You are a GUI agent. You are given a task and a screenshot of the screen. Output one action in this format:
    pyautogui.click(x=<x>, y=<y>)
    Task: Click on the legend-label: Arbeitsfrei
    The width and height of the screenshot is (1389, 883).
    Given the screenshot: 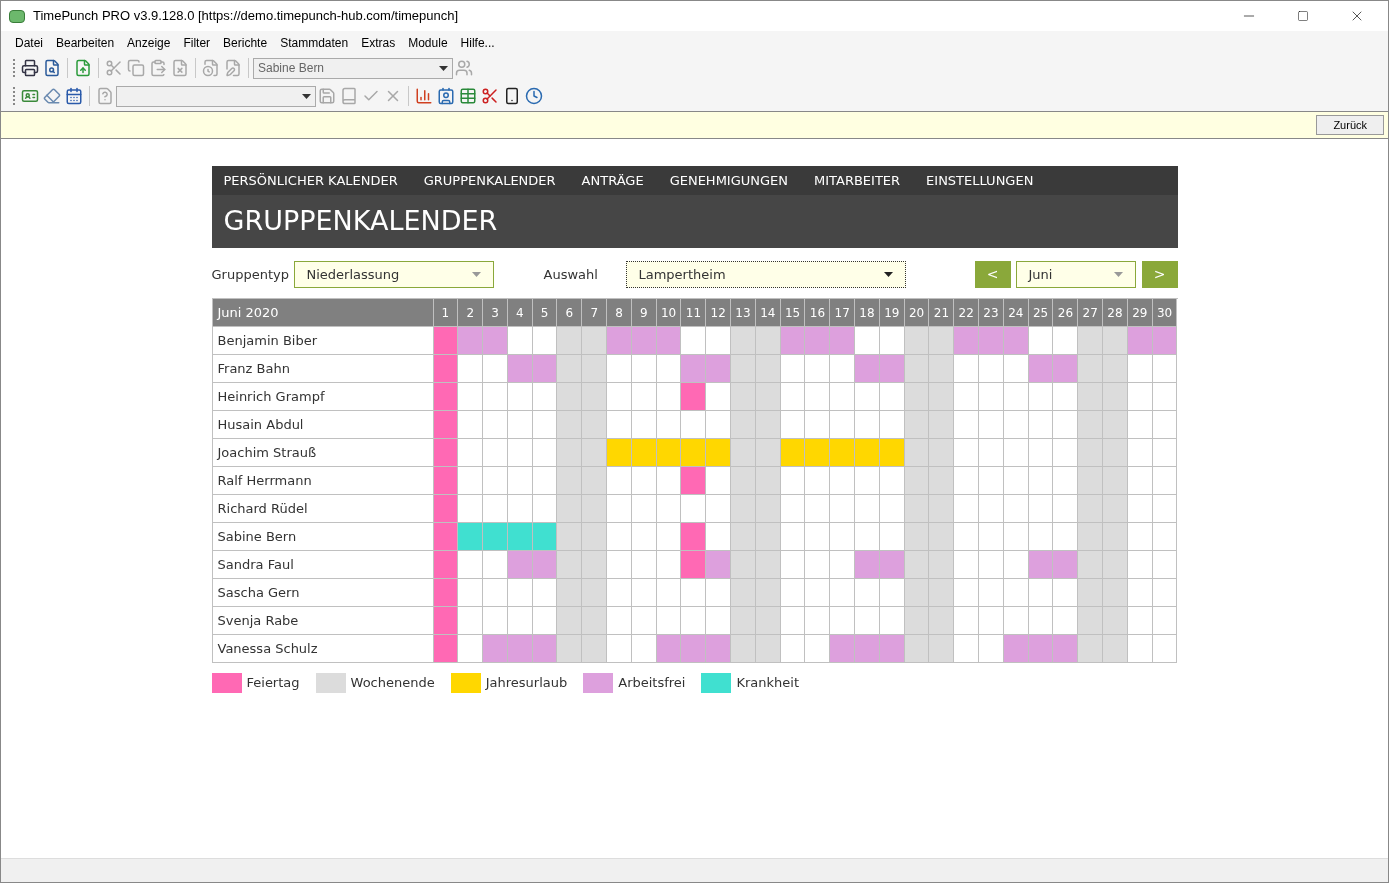 What is the action you would take?
    pyautogui.click(x=652, y=683)
    